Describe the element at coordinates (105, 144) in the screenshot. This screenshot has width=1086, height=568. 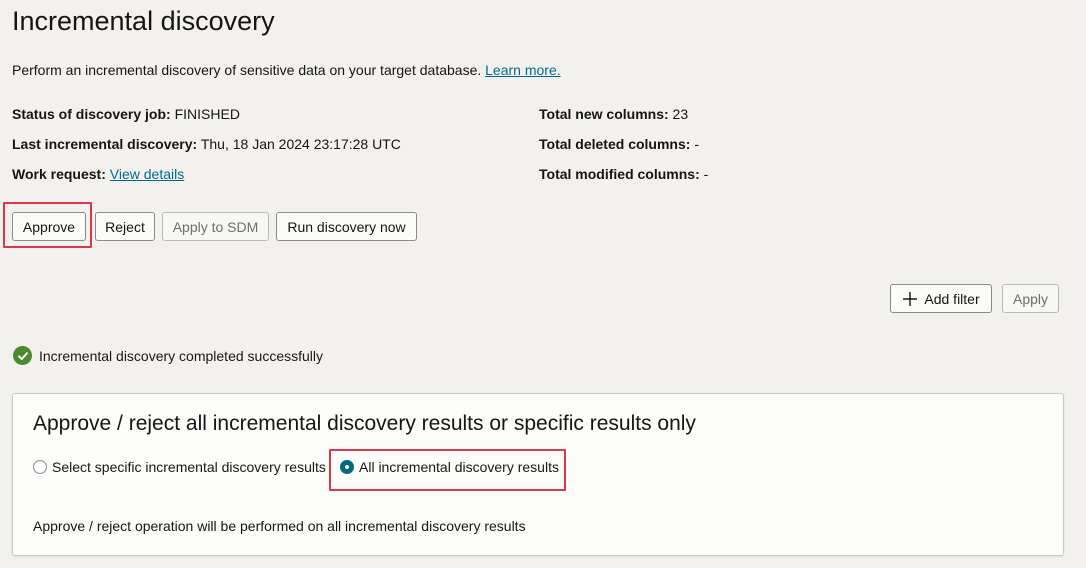
I see `last-discovery-label: Last incremental discovery:` at that location.